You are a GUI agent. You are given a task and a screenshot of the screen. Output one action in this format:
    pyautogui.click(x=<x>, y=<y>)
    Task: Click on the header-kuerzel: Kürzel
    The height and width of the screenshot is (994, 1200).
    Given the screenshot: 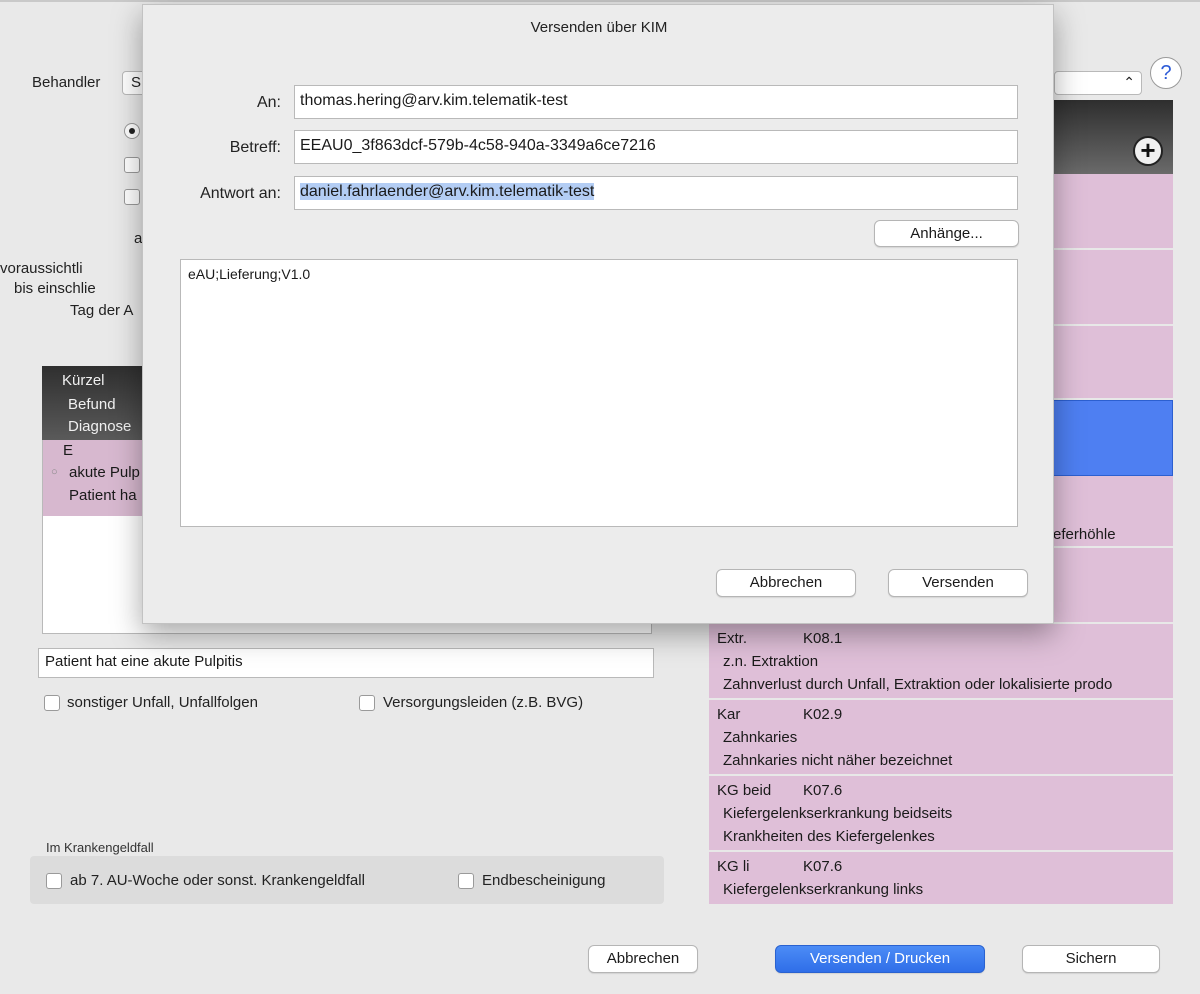 What is the action you would take?
    pyautogui.click(x=83, y=380)
    